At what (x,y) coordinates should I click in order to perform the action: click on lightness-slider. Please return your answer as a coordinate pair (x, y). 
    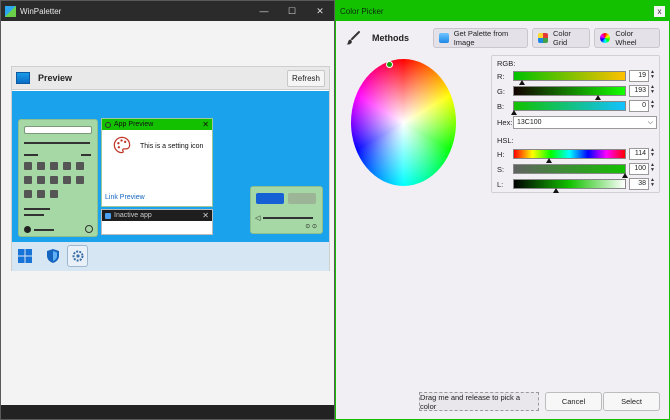
    Looking at the image, I should click on (569, 186).